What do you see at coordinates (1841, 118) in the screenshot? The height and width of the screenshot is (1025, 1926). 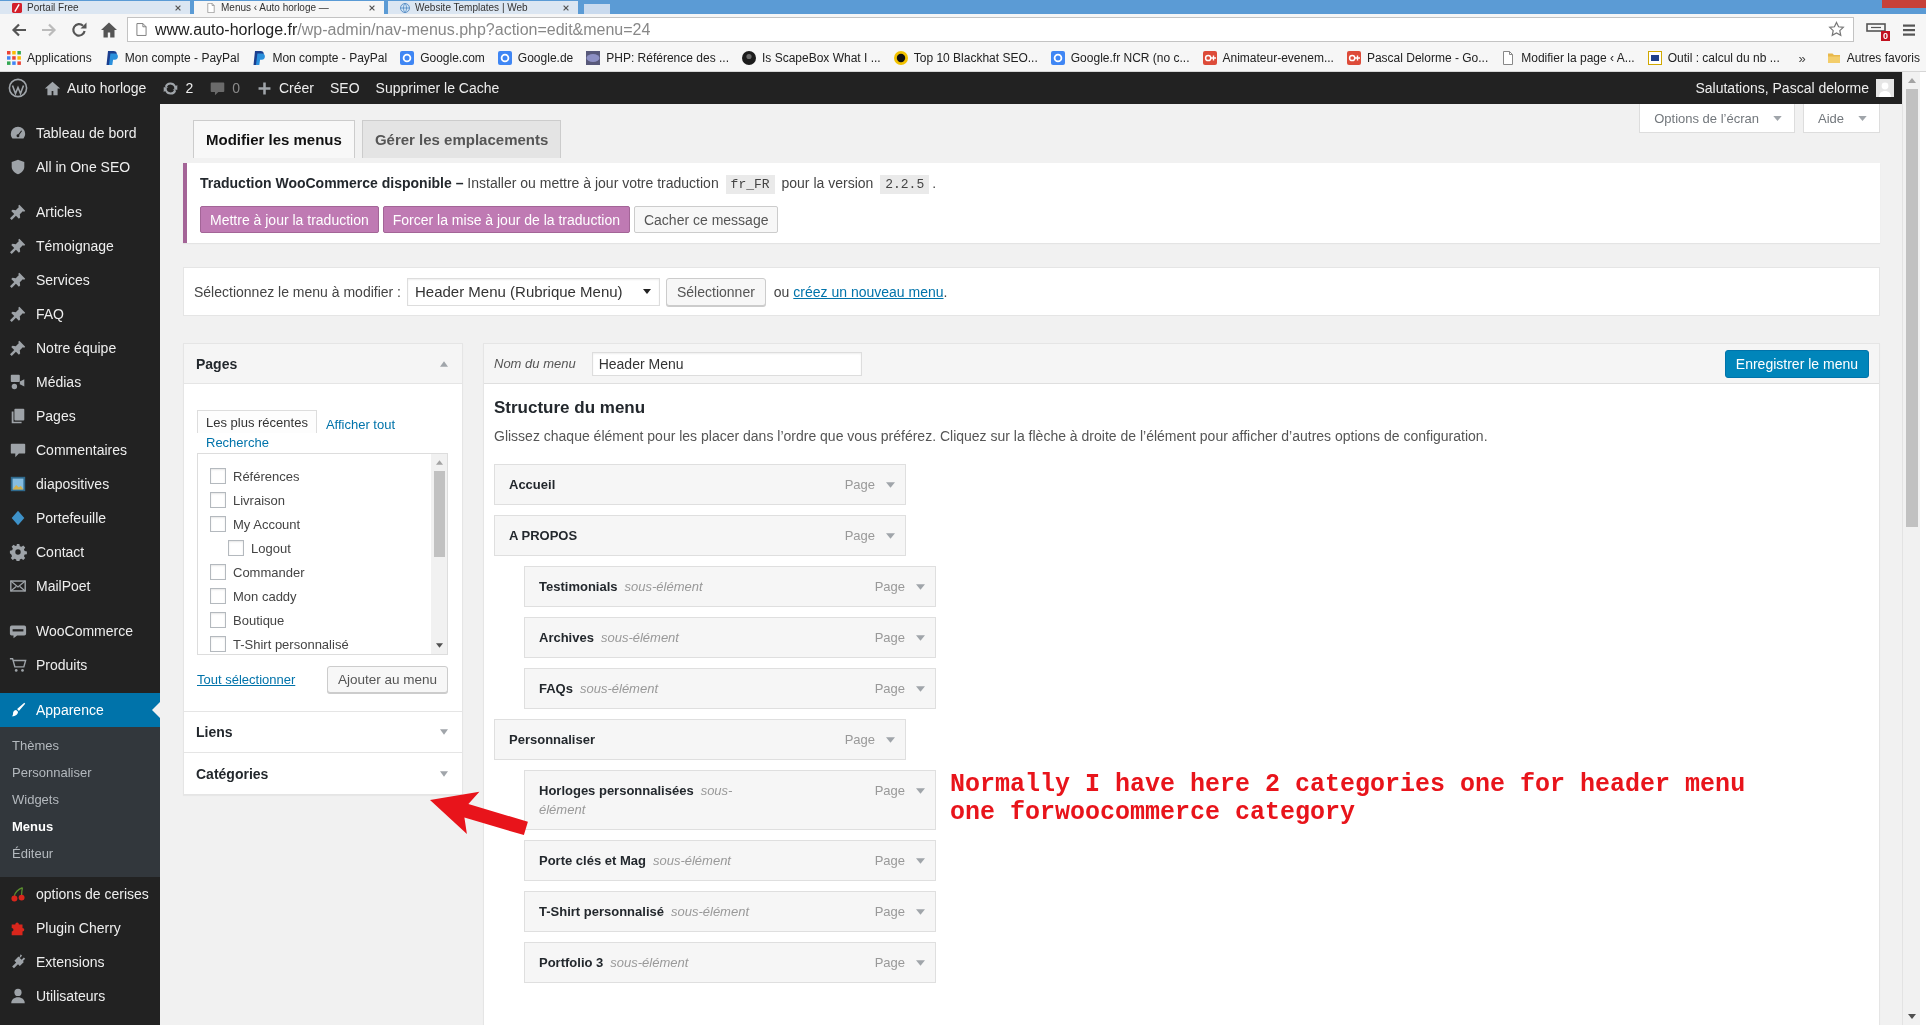 I see `screen-meta-button: Aide` at bounding box center [1841, 118].